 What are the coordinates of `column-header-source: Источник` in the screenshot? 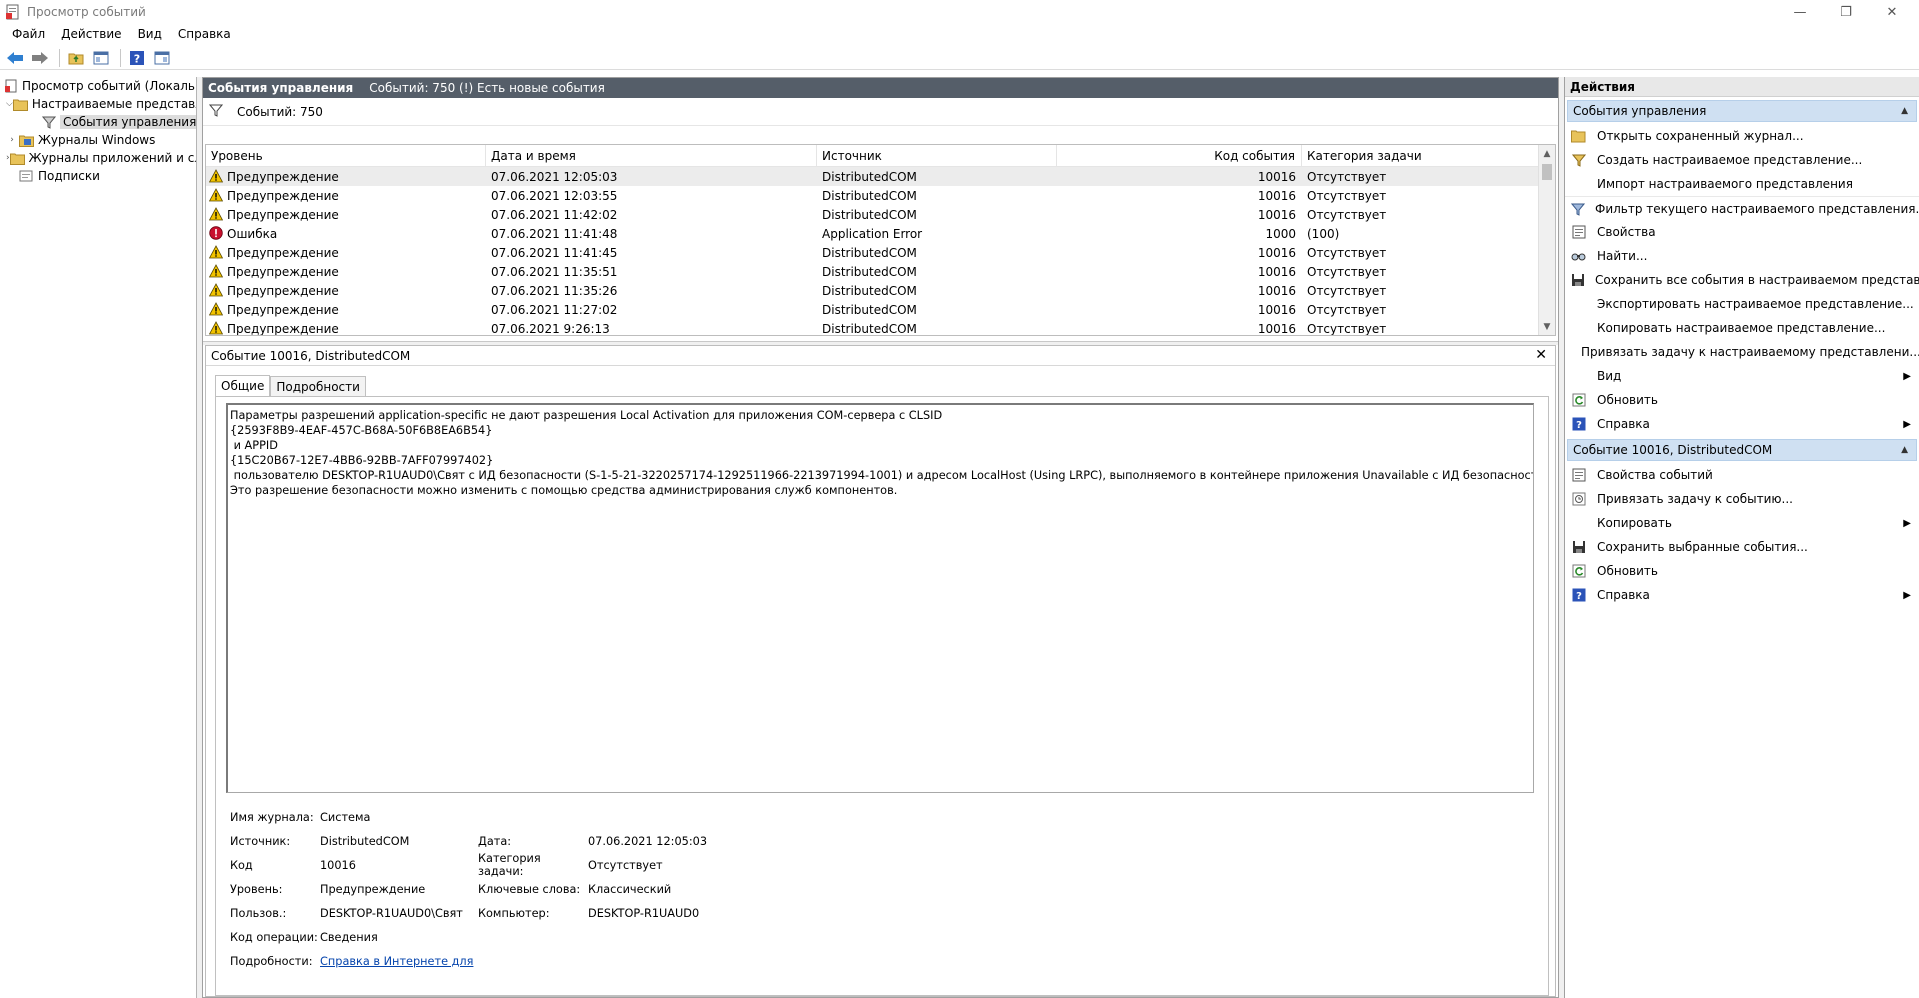 It's located at (937, 155).